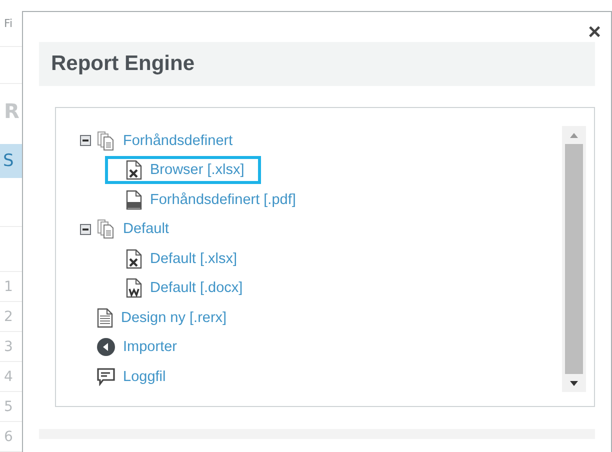 Image resolution: width=612 pixels, height=452 pixels. What do you see at coordinates (183, 170) in the screenshot?
I see `tree-item: Browser [.xlsx]` at bounding box center [183, 170].